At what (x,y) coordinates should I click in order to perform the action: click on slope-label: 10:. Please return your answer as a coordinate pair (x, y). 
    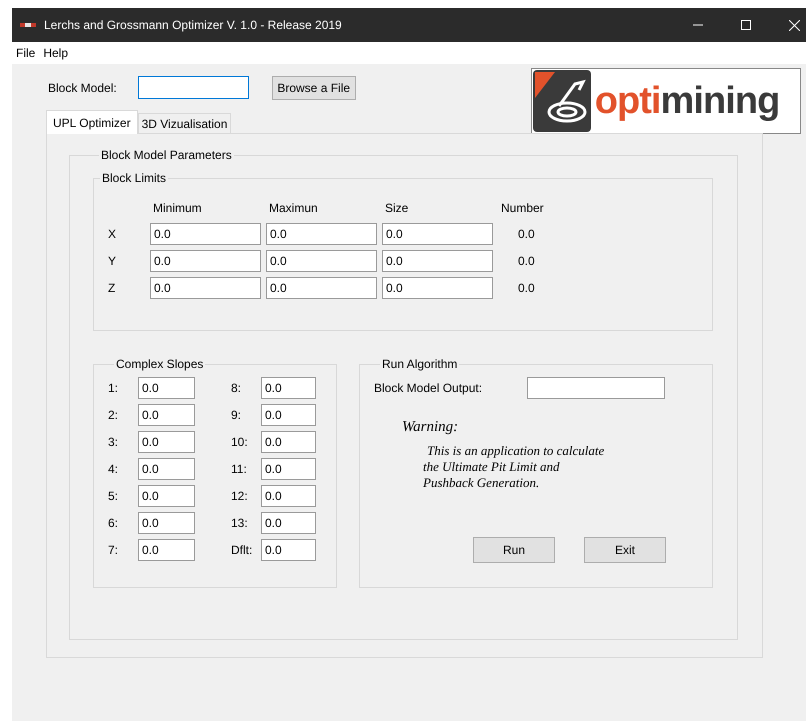
    Looking at the image, I should click on (240, 442).